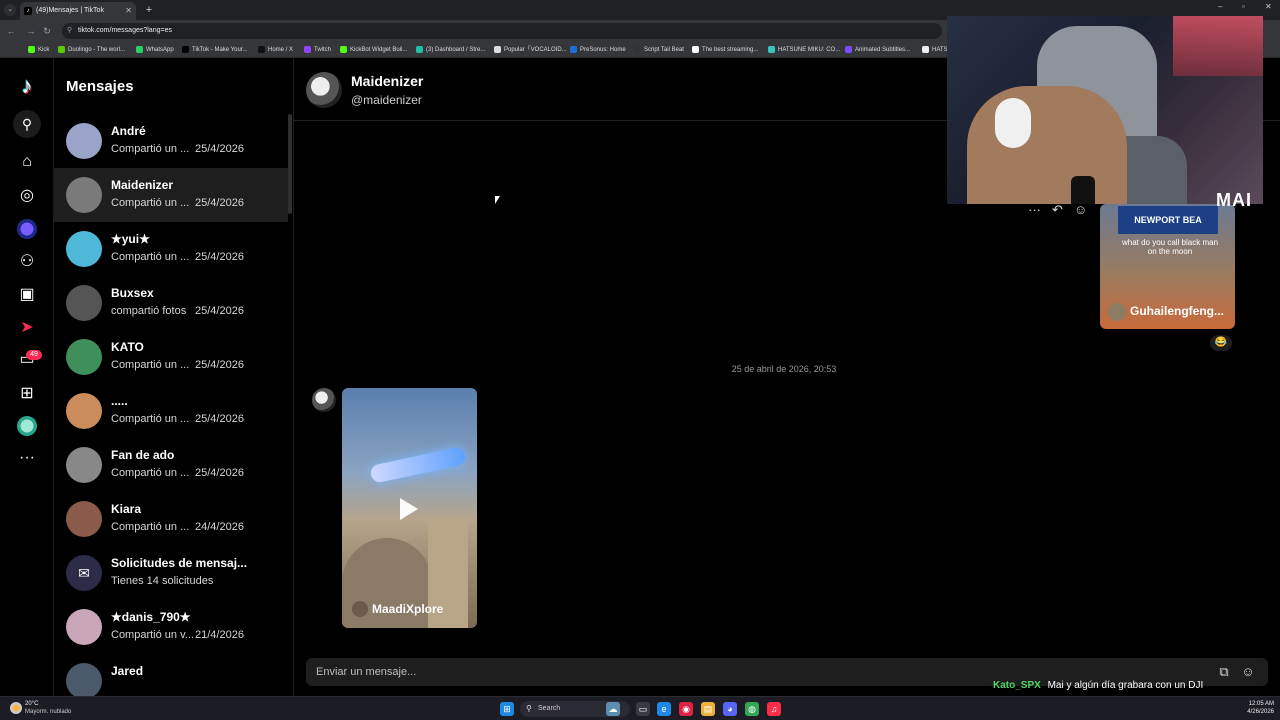 This screenshot has height=720, width=1280. Describe the element at coordinates (1234, 200) in the screenshot. I see `stream-logo: MAI` at that location.